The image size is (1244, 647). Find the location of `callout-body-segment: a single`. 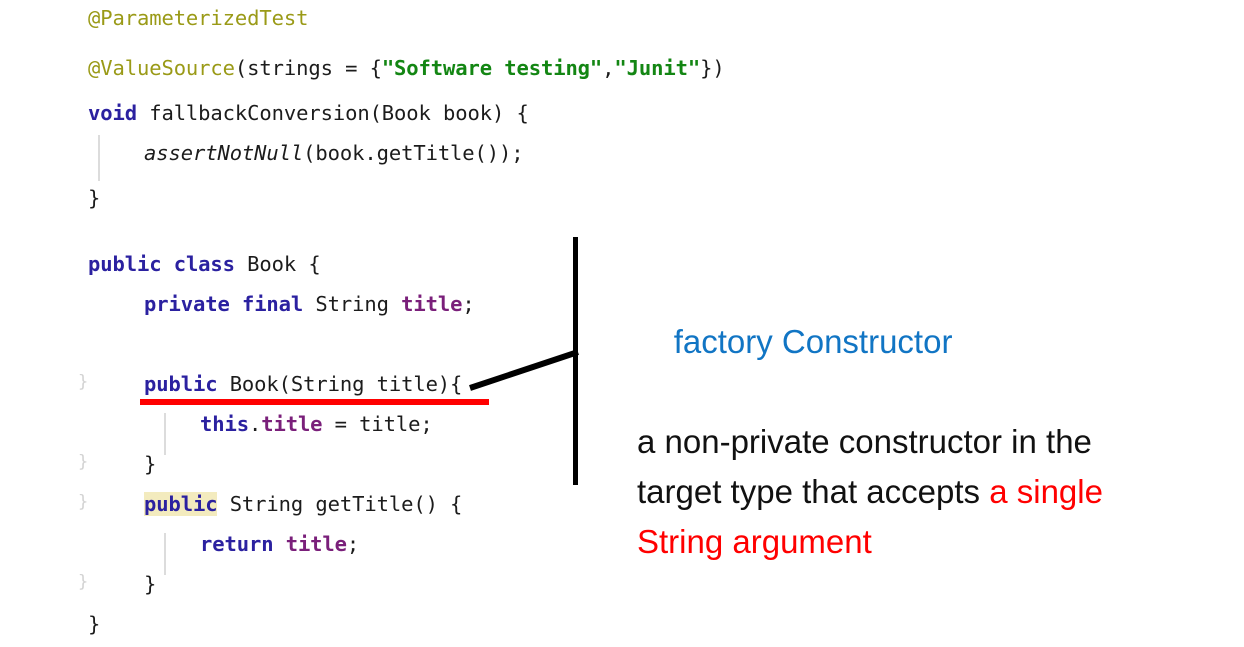

callout-body-segment: a single is located at coordinates (1046, 491).